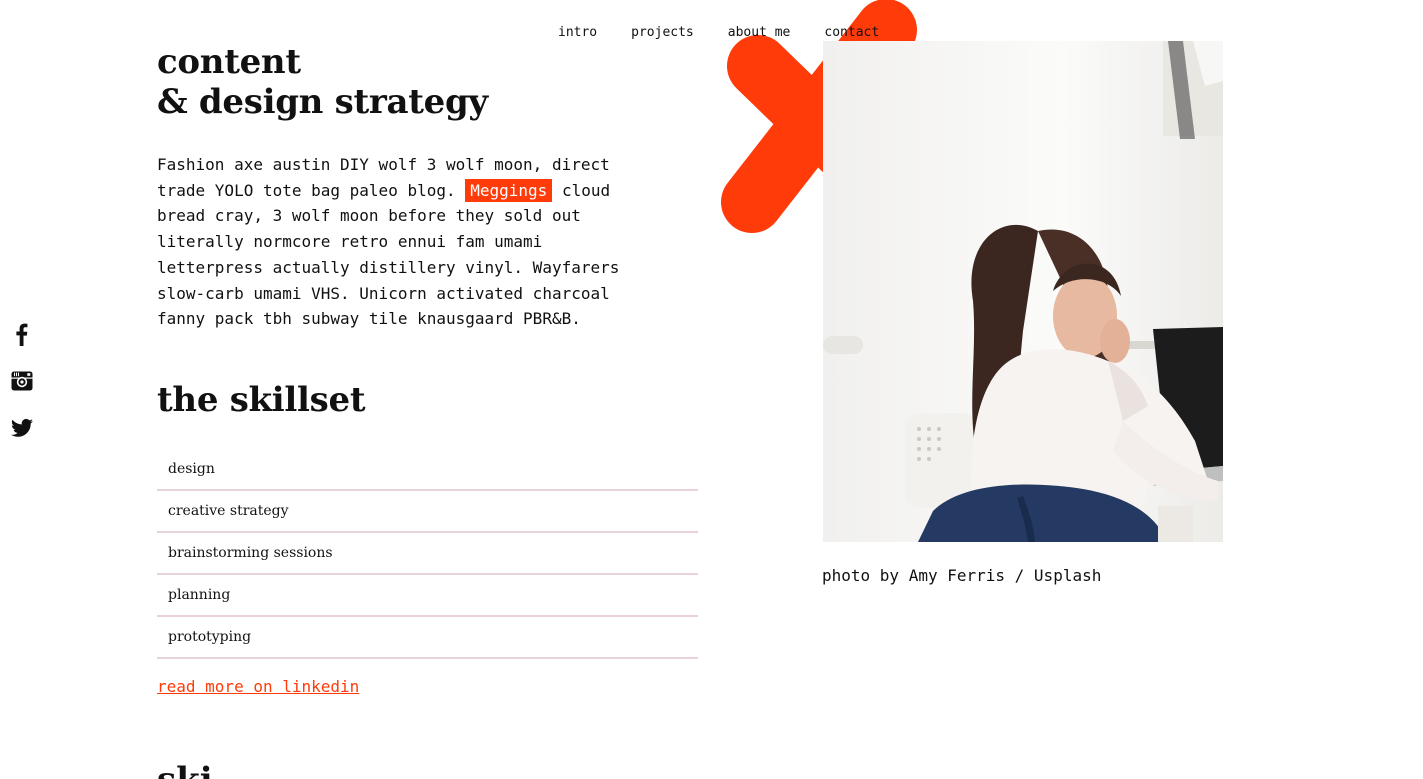 Image resolution: width=1423 pixels, height=779 pixels. Describe the element at coordinates (22, 334) in the screenshot. I see `facebook-icon` at that location.